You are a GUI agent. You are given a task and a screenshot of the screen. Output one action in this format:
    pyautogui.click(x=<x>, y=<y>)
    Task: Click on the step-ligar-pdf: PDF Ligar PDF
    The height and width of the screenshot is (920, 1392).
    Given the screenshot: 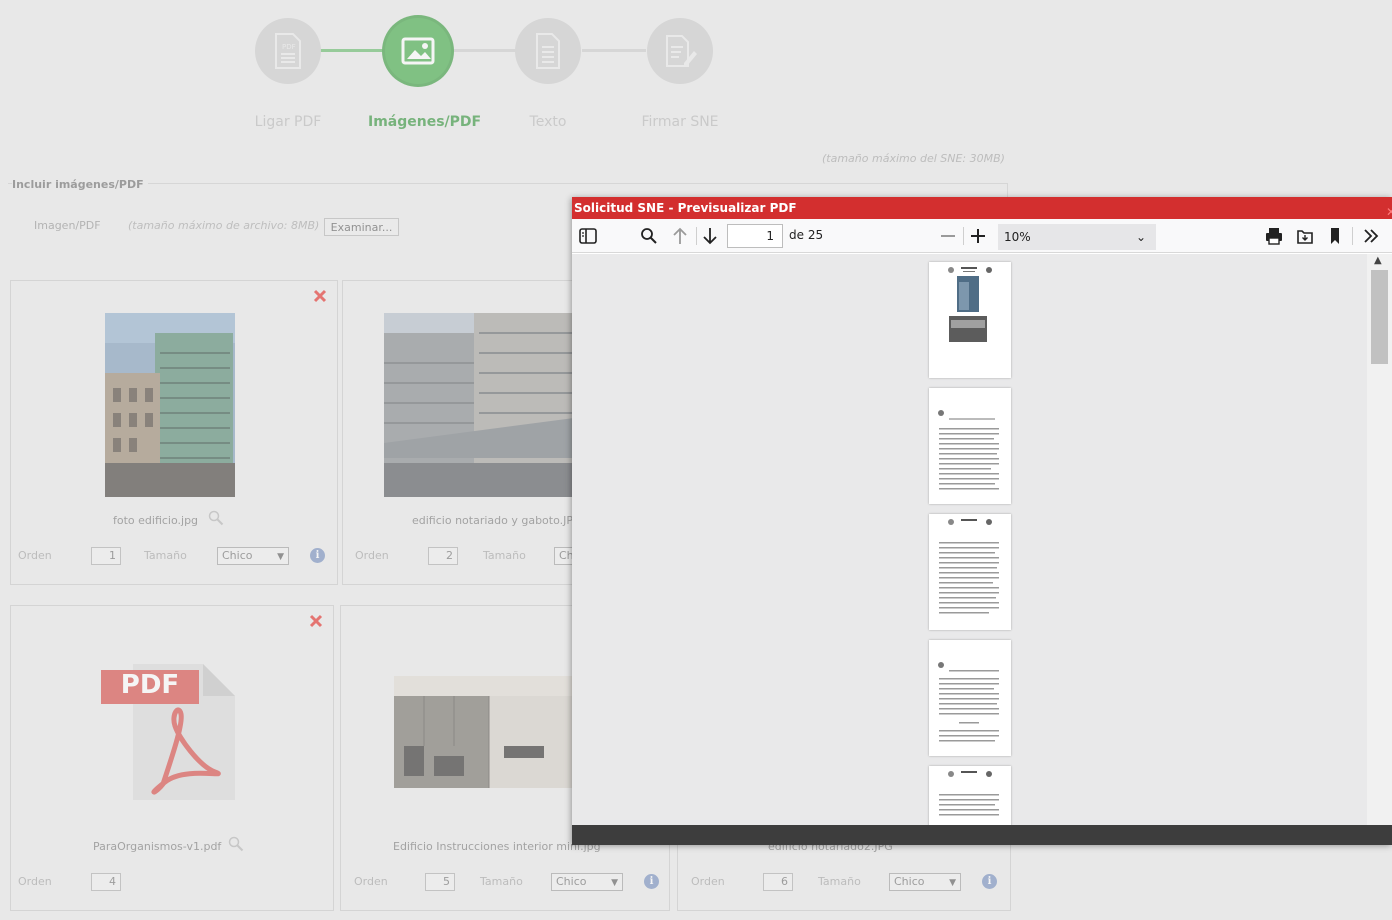 What is the action you would take?
    pyautogui.click(x=288, y=74)
    